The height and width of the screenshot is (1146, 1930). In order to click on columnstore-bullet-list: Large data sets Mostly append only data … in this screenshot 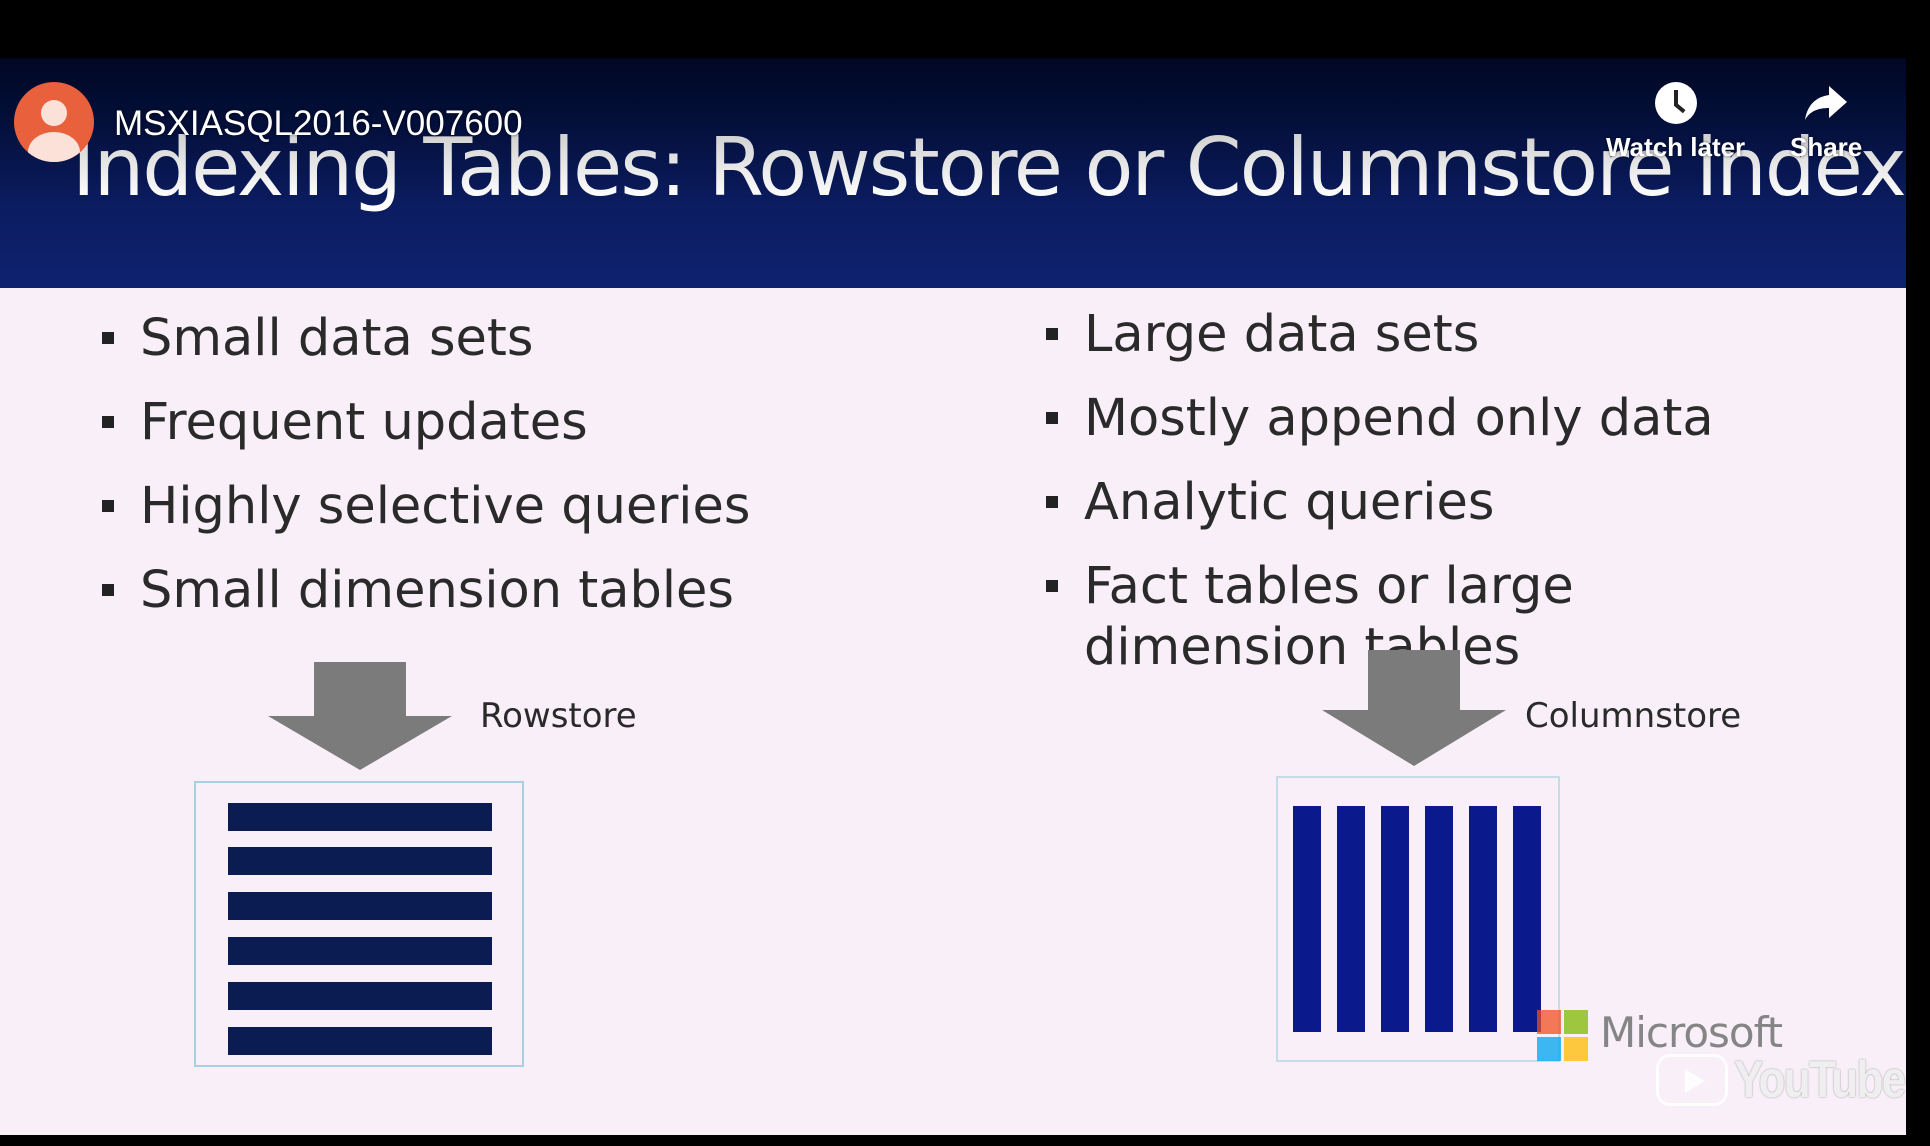, I will do `click(1444, 502)`.